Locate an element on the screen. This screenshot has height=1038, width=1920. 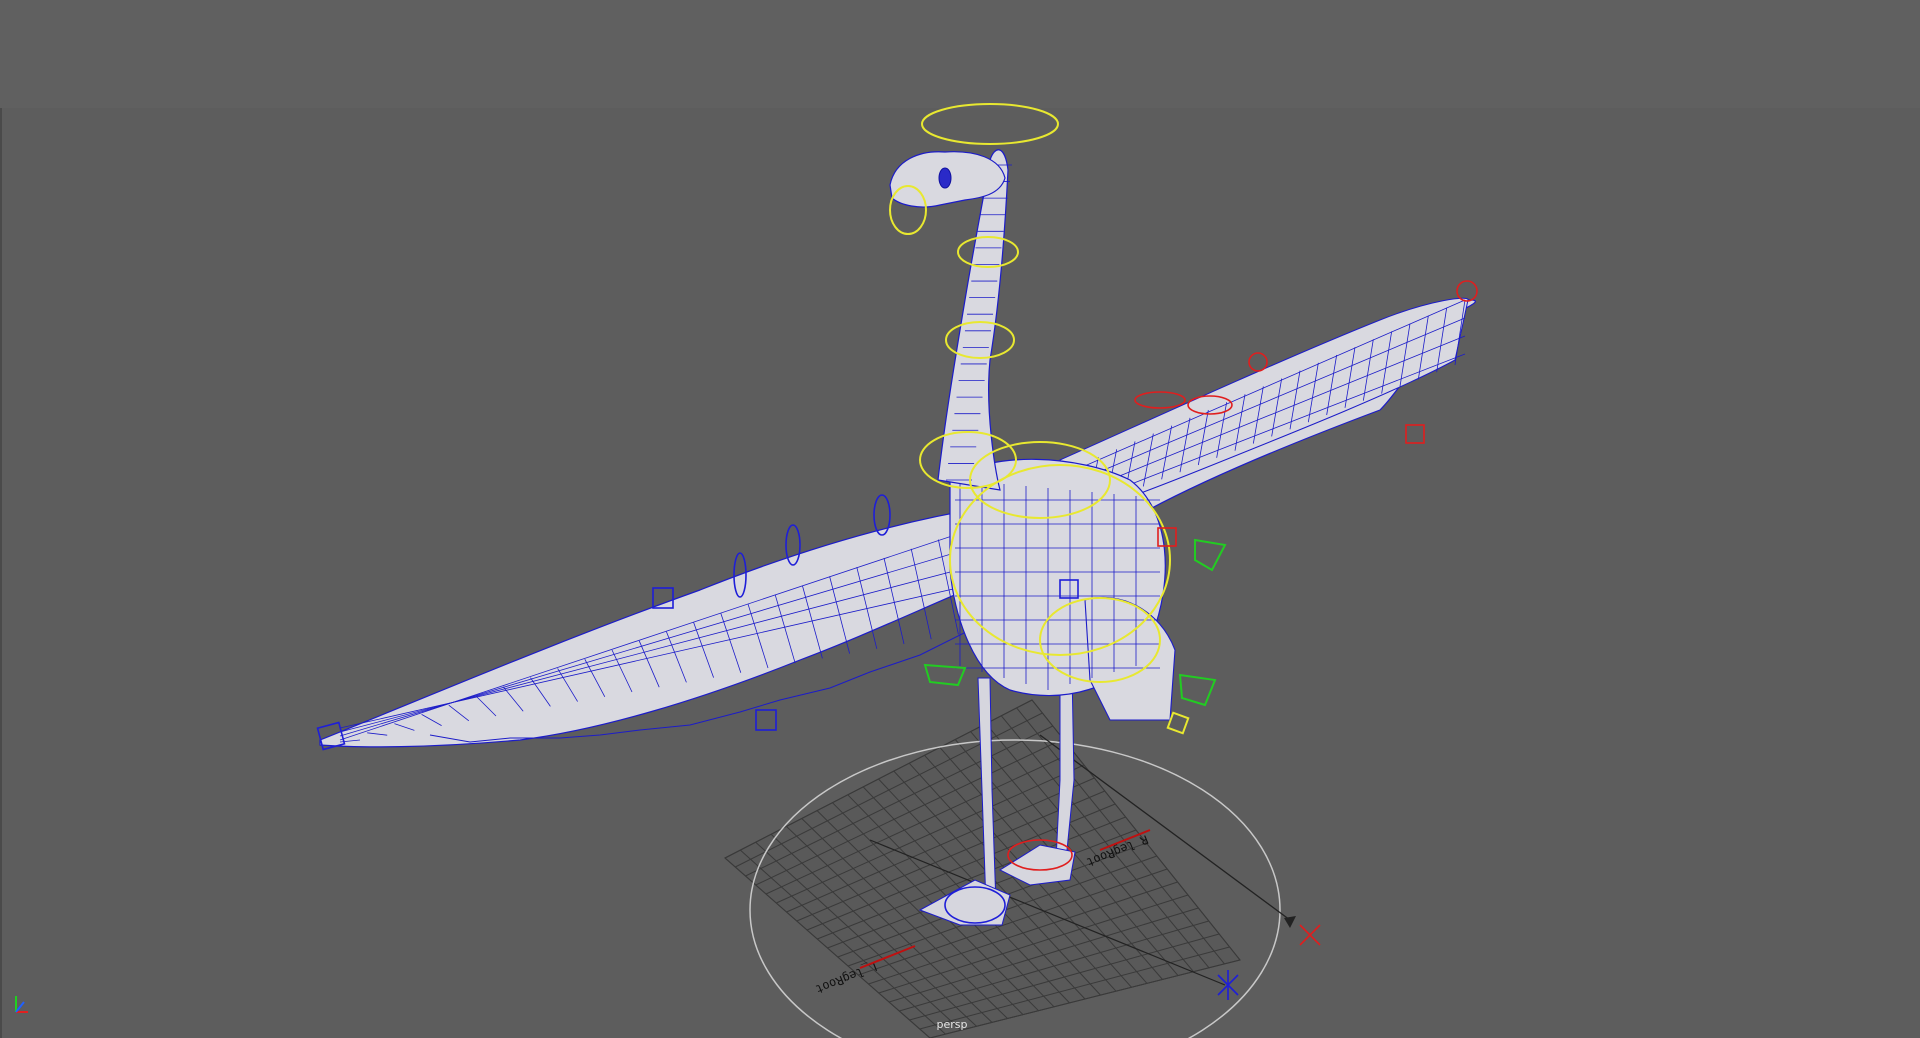
tail-mesh is located at coordinates (1130, 658).